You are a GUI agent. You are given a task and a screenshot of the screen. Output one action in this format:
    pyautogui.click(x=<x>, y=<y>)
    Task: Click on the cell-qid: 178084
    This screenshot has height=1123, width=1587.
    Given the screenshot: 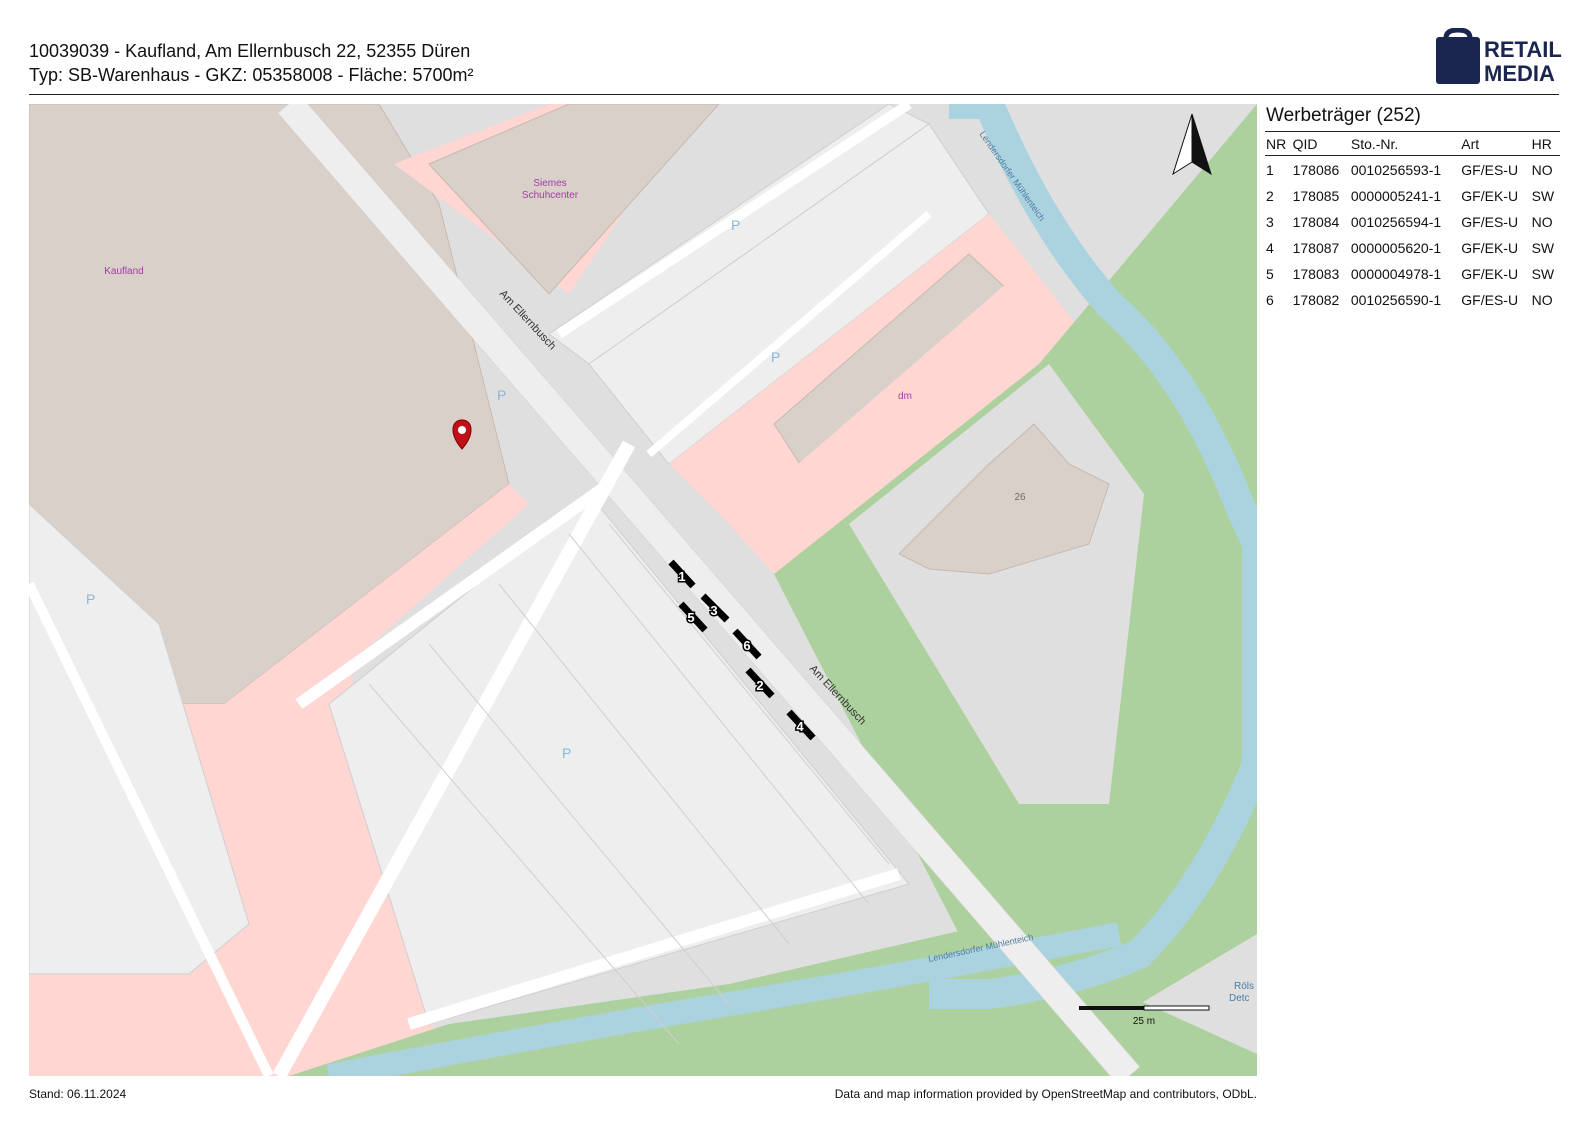 What is the action you would take?
    pyautogui.click(x=1316, y=222)
    